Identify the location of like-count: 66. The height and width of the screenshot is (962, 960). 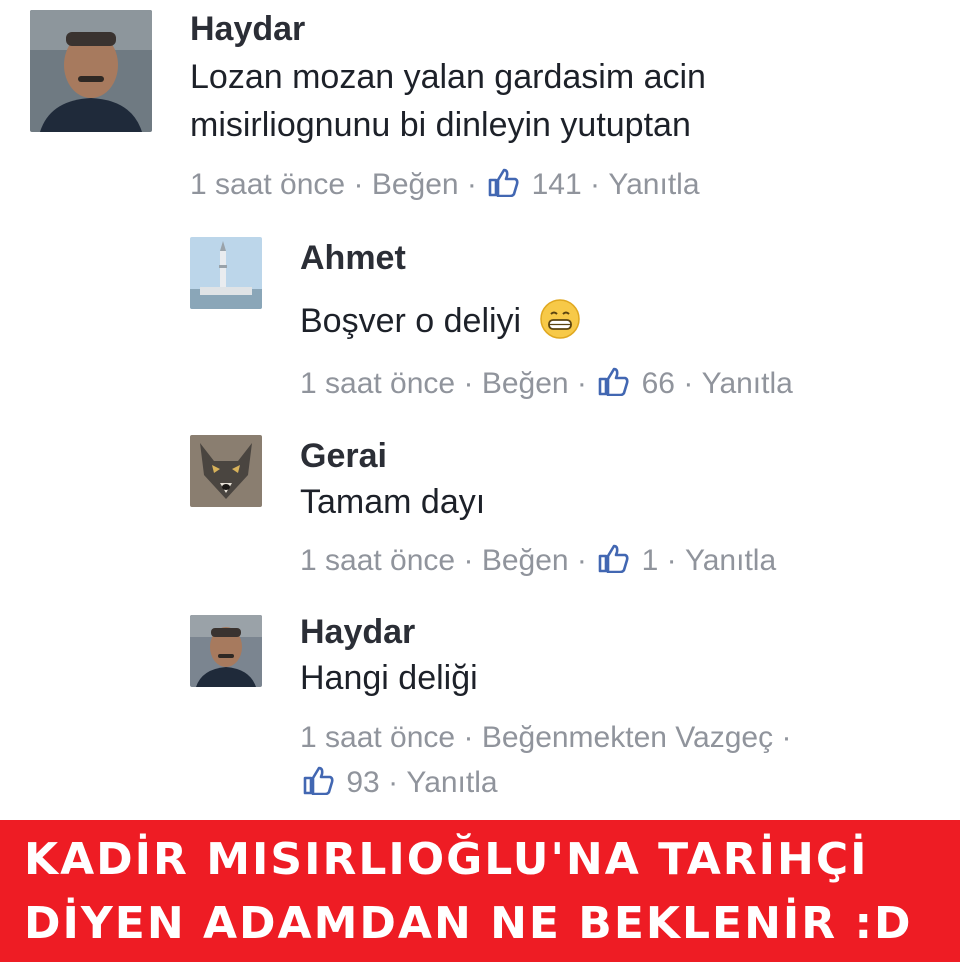
(658, 384).